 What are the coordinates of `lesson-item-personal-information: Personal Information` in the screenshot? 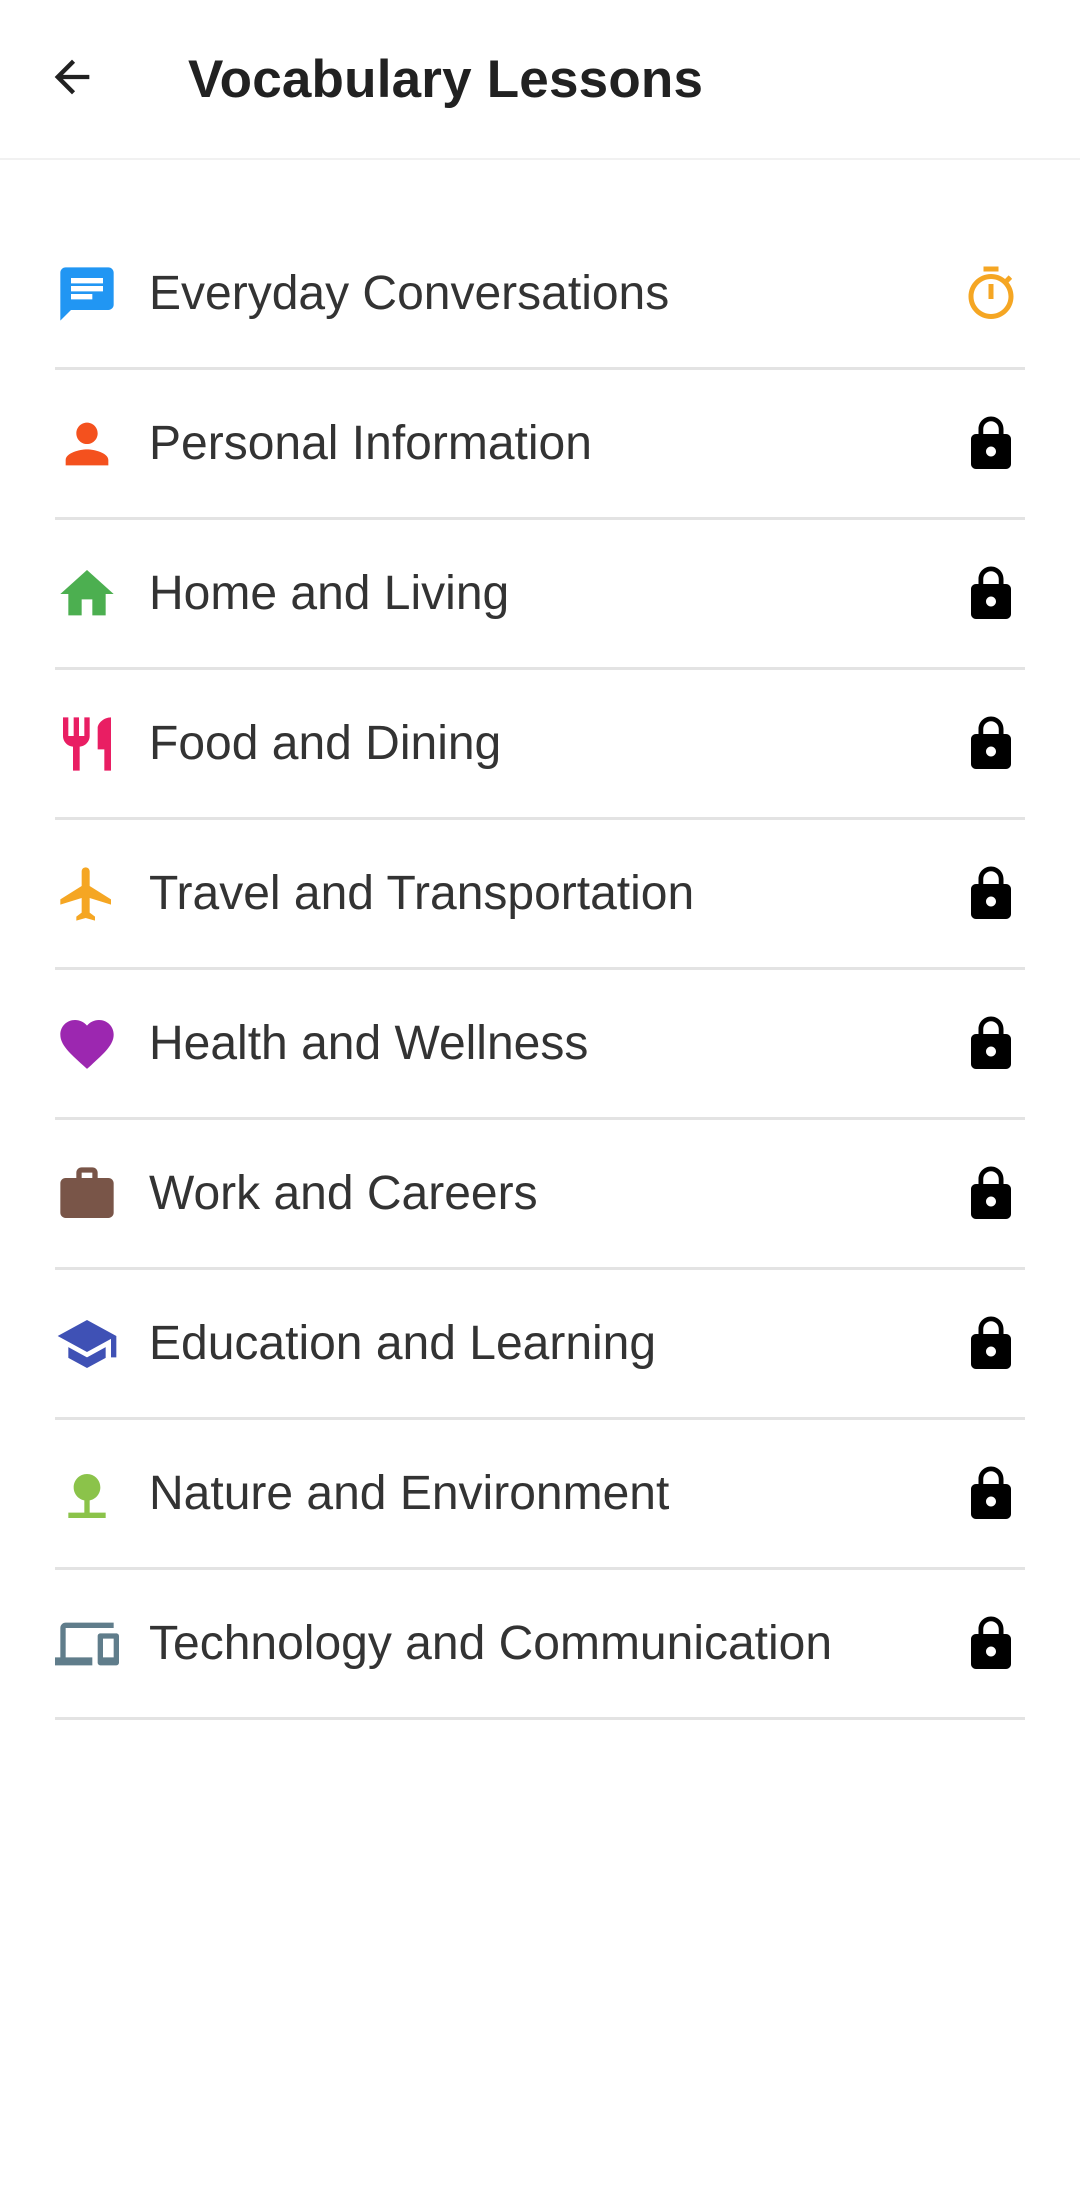 It's located at (540, 445).